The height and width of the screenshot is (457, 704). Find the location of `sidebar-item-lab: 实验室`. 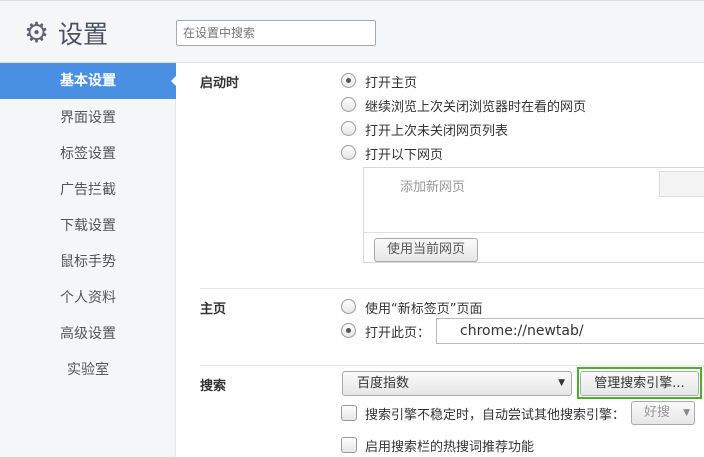

sidebar-item-lab: 实验室 is located at coordinates (88, 370).